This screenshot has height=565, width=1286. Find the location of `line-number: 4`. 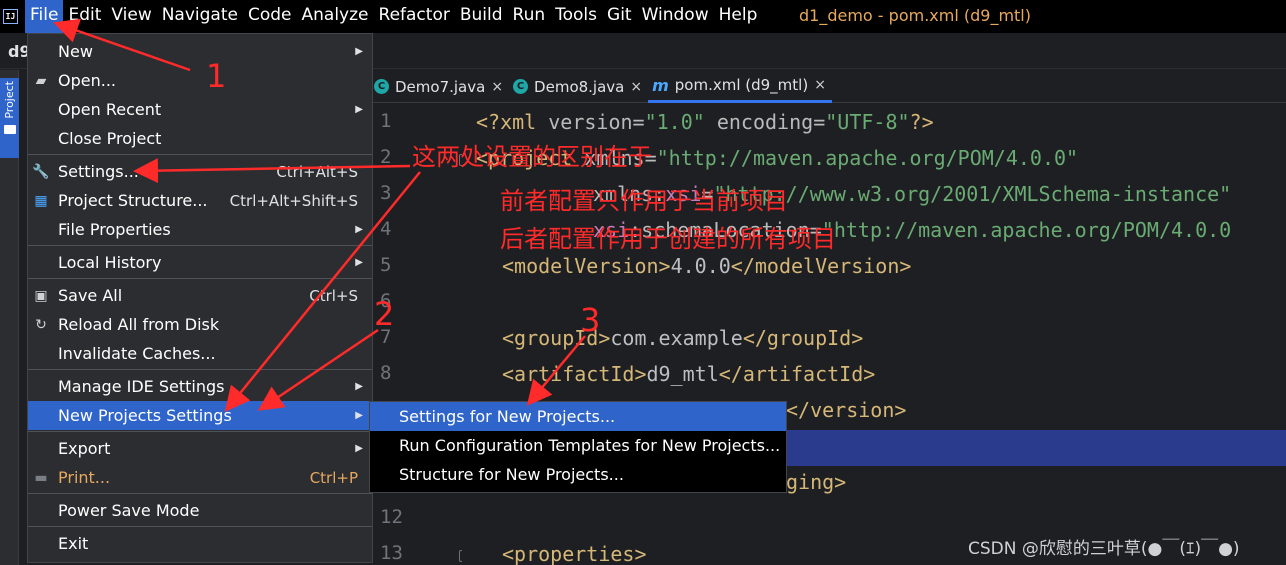

line-number: 4 is located at coordinates (386, 229).